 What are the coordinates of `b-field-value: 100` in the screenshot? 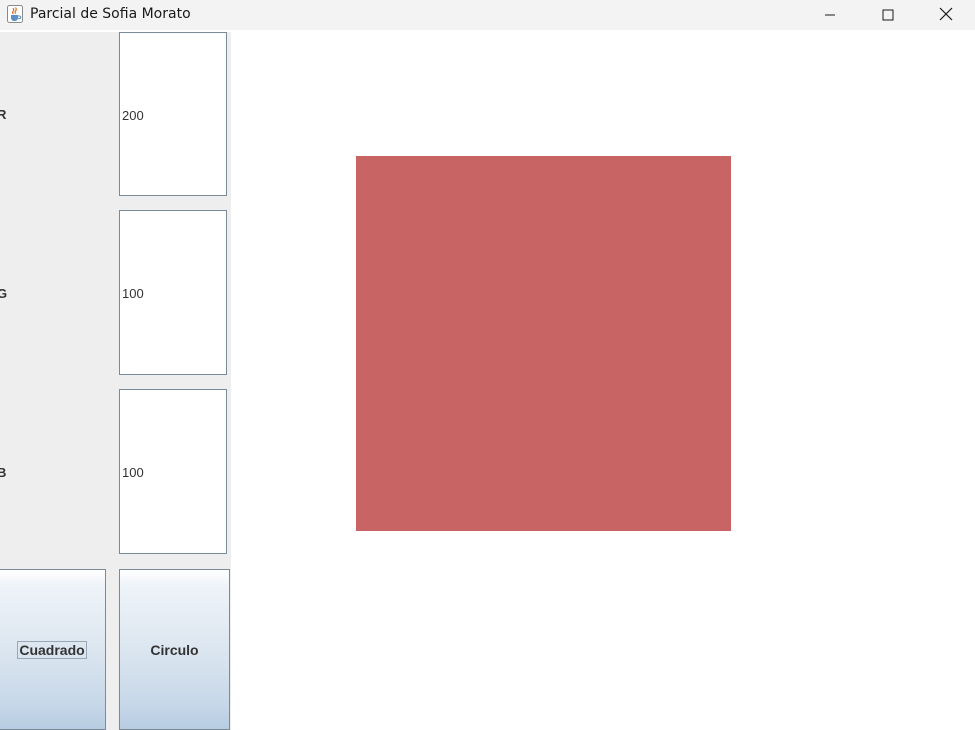 It's located at (133, 472).